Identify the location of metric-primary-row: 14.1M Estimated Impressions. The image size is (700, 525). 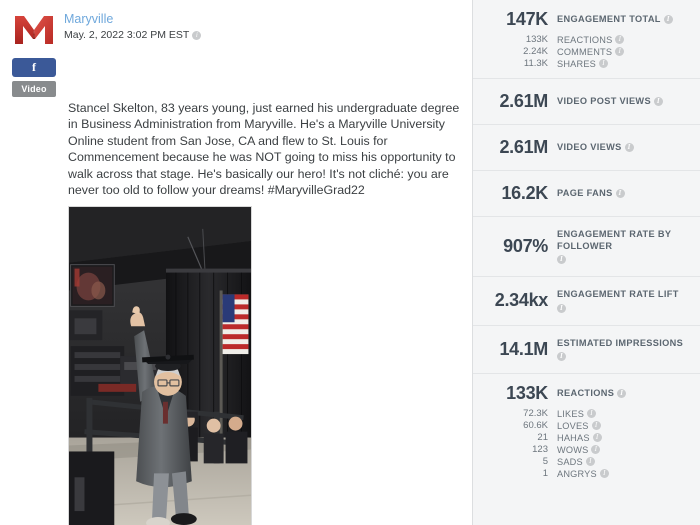
(581, 349).